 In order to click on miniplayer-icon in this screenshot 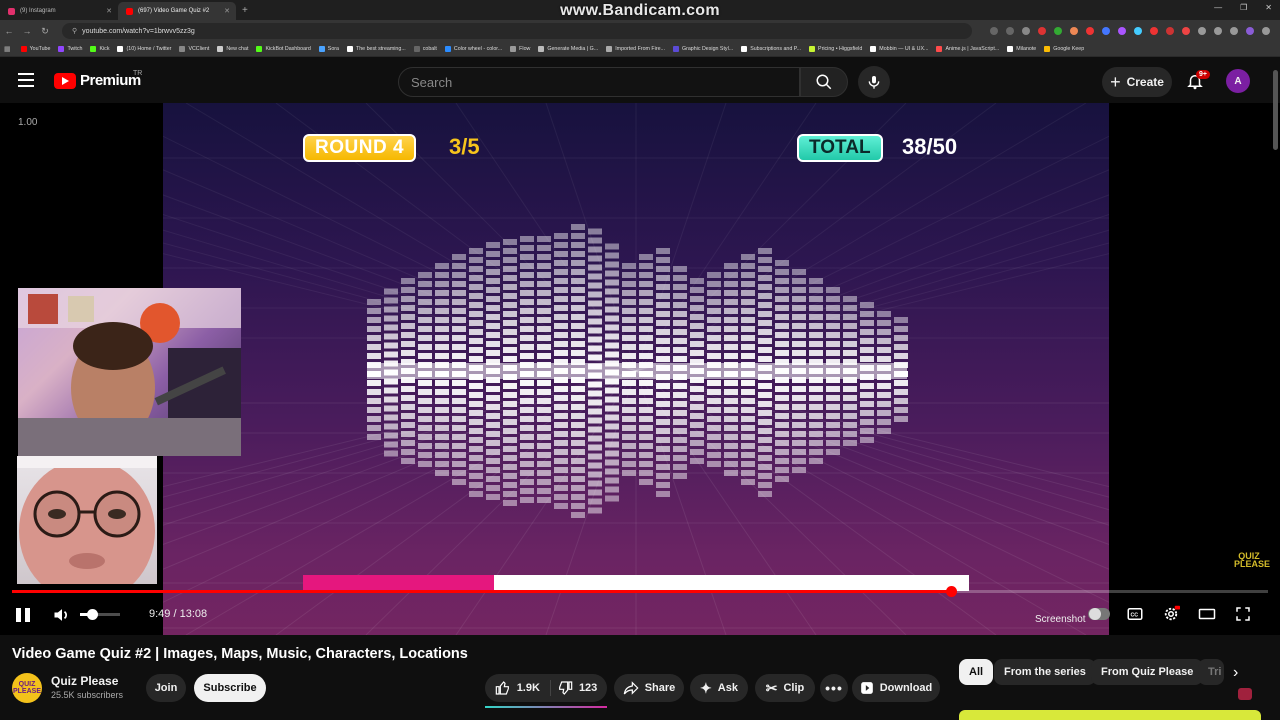, I will do `click(1245, 694)`.